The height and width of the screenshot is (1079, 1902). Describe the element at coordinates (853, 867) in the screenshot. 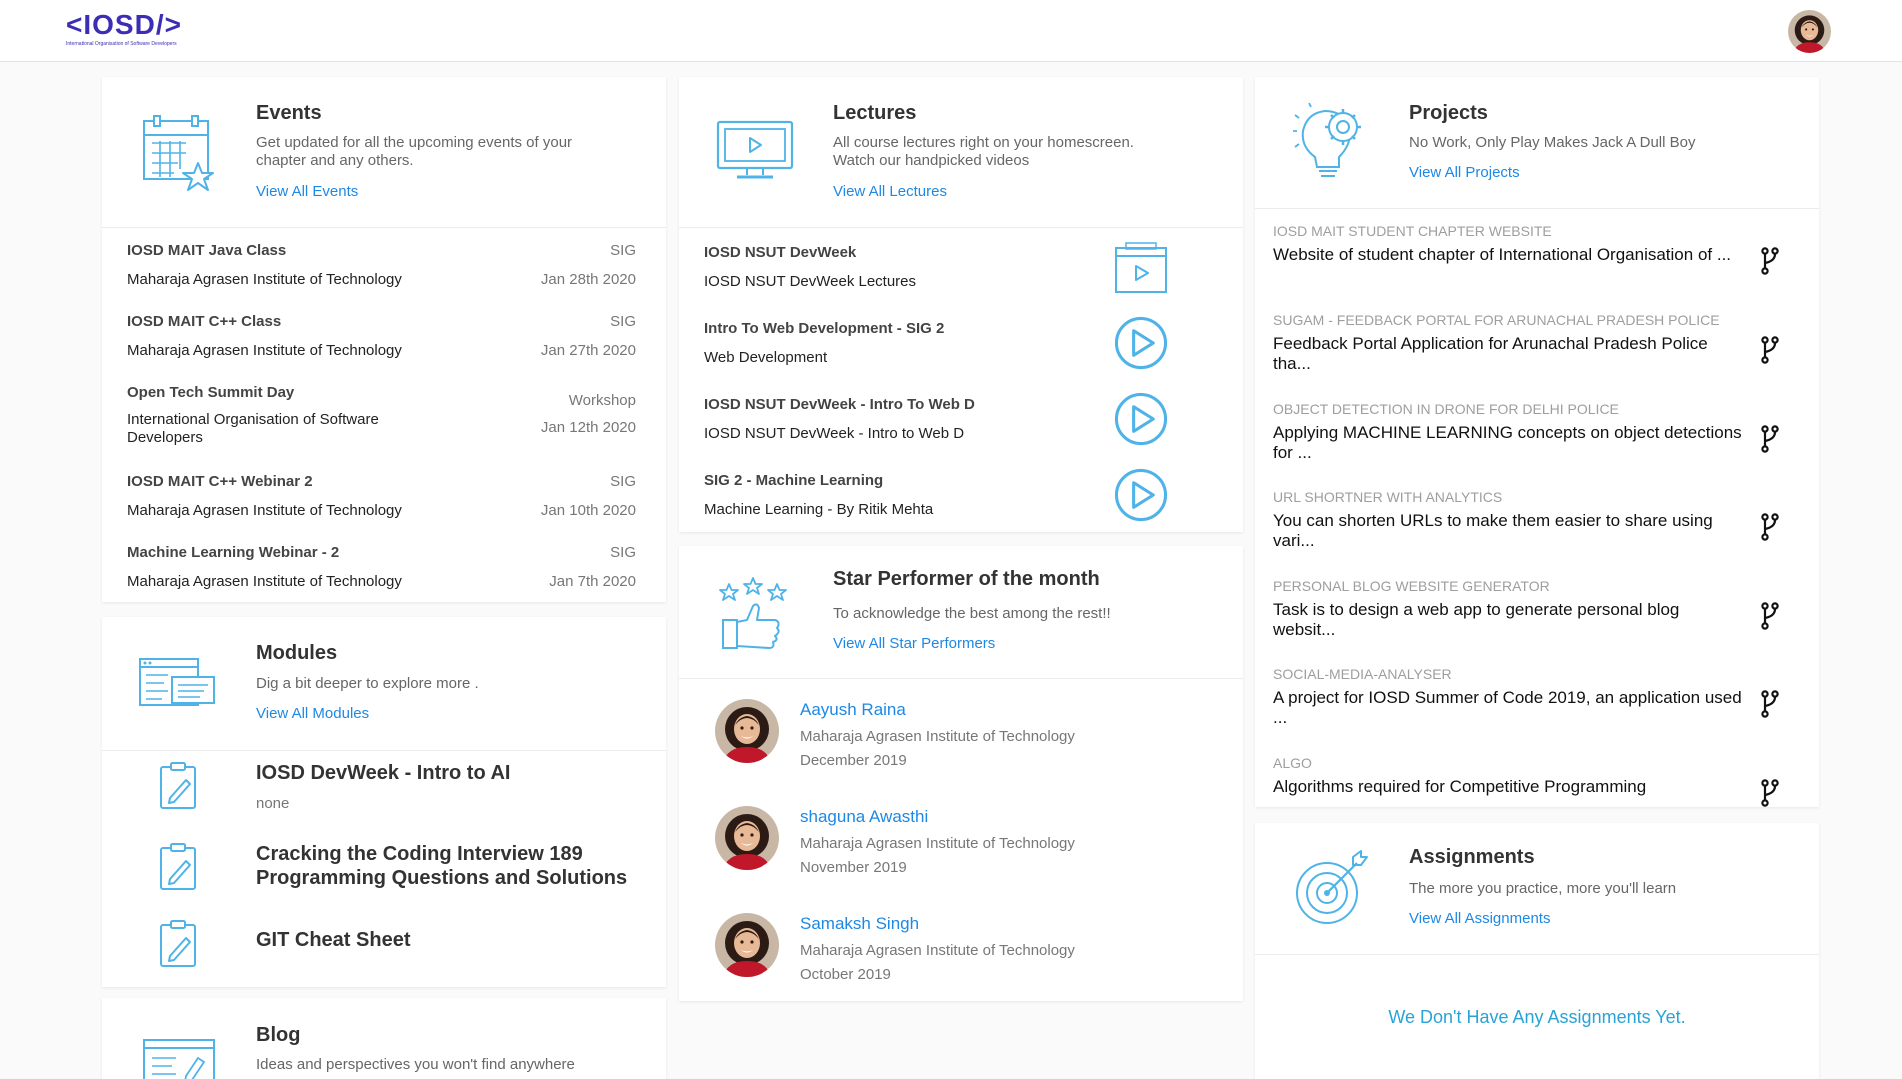

I see `star-performer-month: November 2019` at that location.